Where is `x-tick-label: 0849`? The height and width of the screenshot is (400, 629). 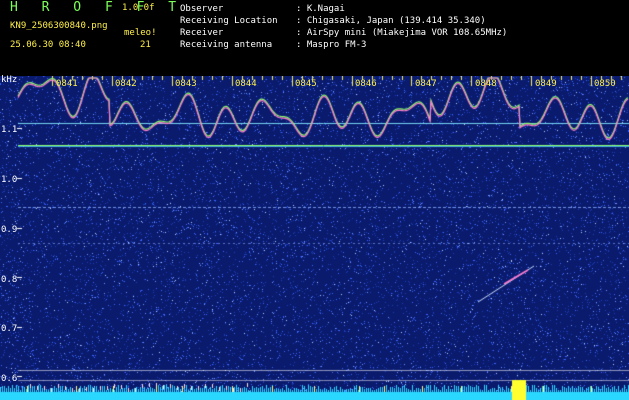
x-tick-label: 0849 is located at coordinates (546, 84).